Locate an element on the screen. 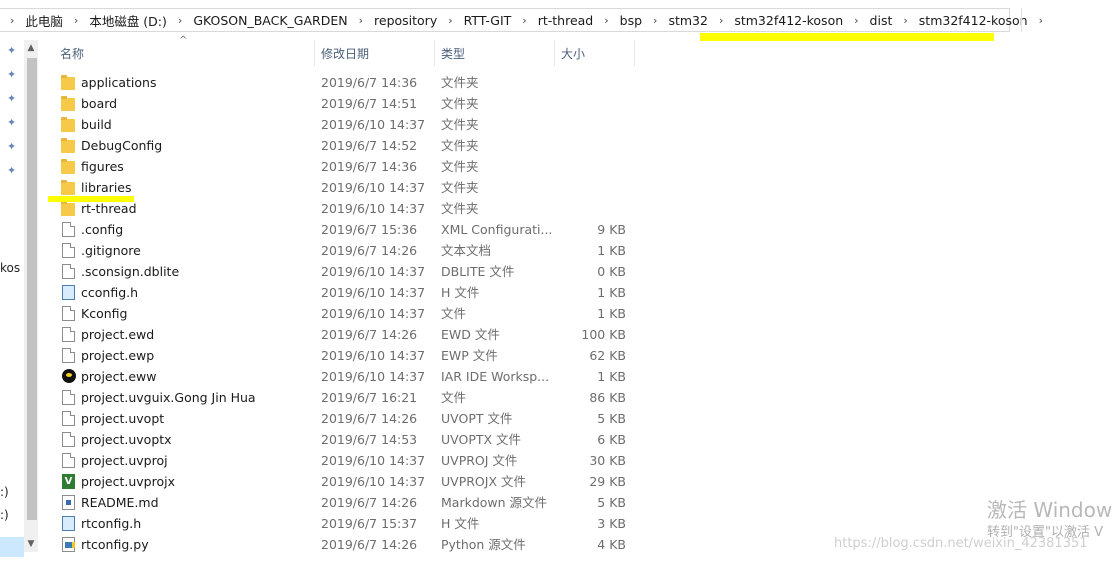 This screenshot has height=562, width=1113. file-row: applications 2019/6/7 14:36 文件夹 is located at coordinates (346, 83).